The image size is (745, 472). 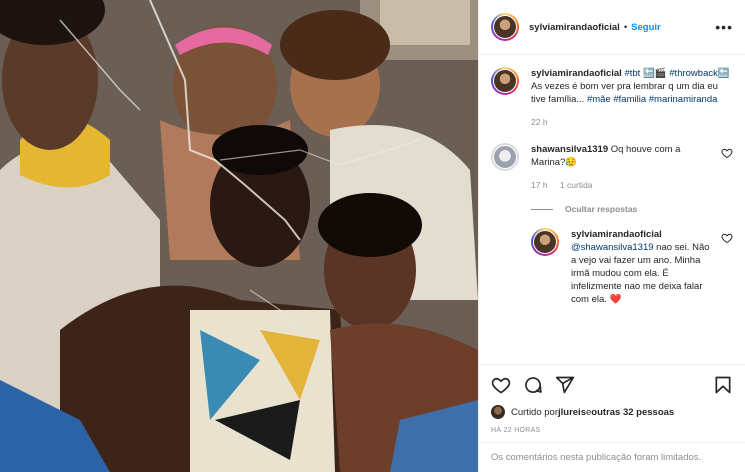 I want to click on comment-emoji: 😥, so click(x=571, y=162).